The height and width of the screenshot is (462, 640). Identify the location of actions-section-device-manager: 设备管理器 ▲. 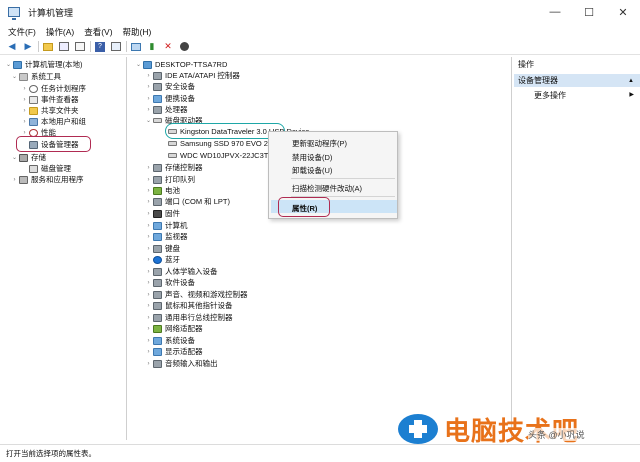
(577, 80).